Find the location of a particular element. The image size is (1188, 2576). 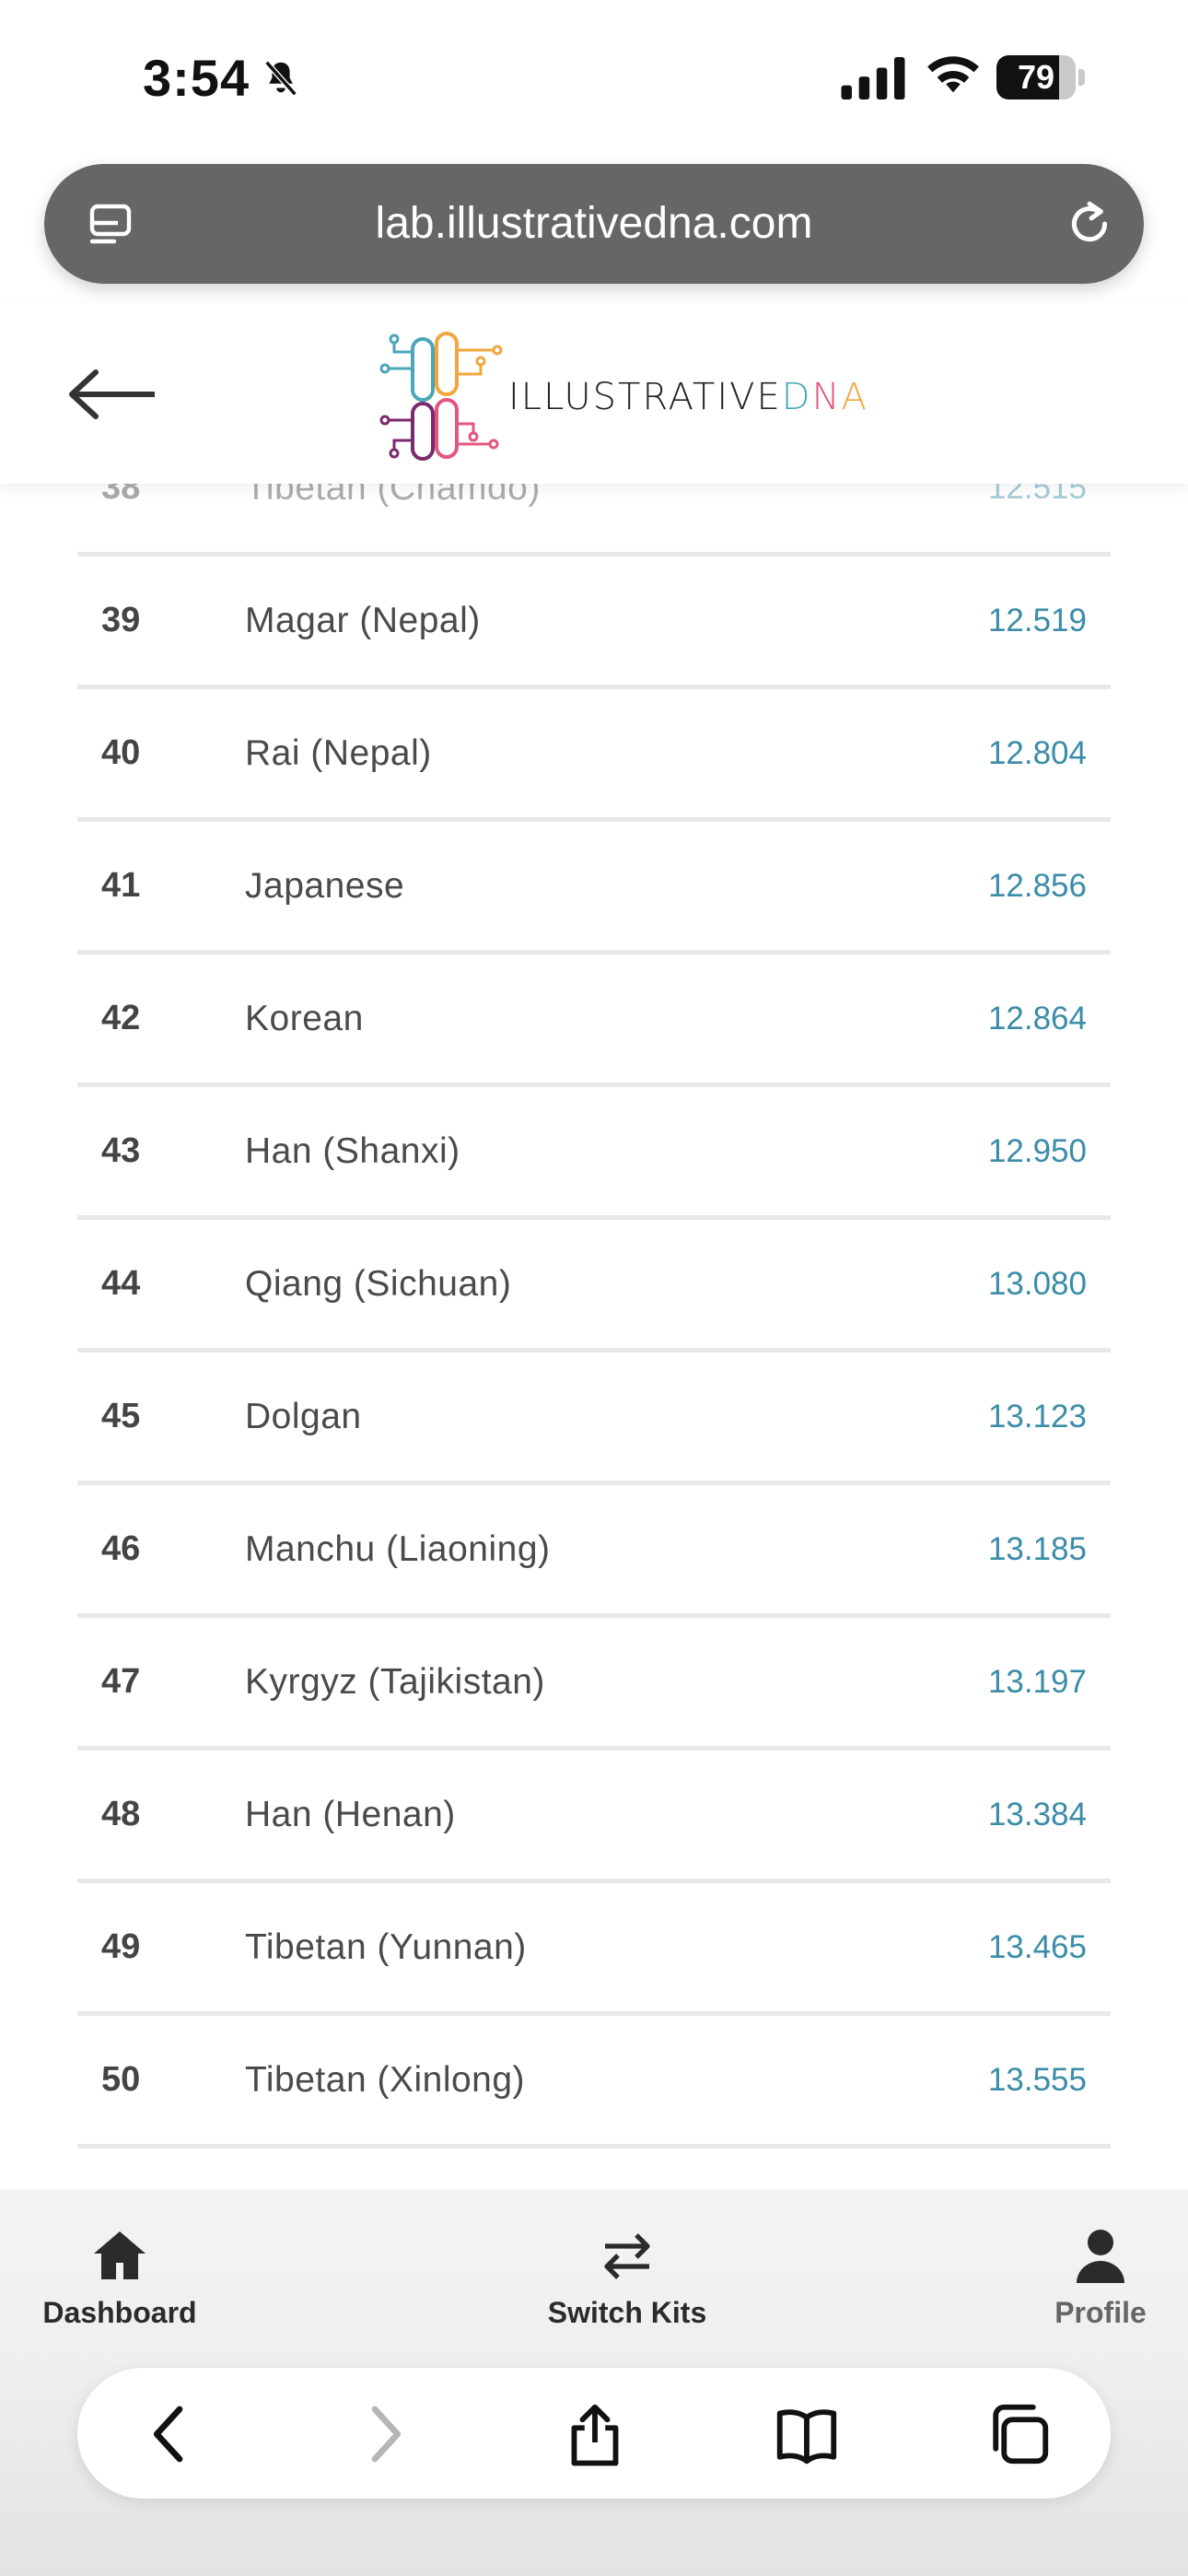

nav-profile-label: Profile is located at coordinates (1100, 2312).